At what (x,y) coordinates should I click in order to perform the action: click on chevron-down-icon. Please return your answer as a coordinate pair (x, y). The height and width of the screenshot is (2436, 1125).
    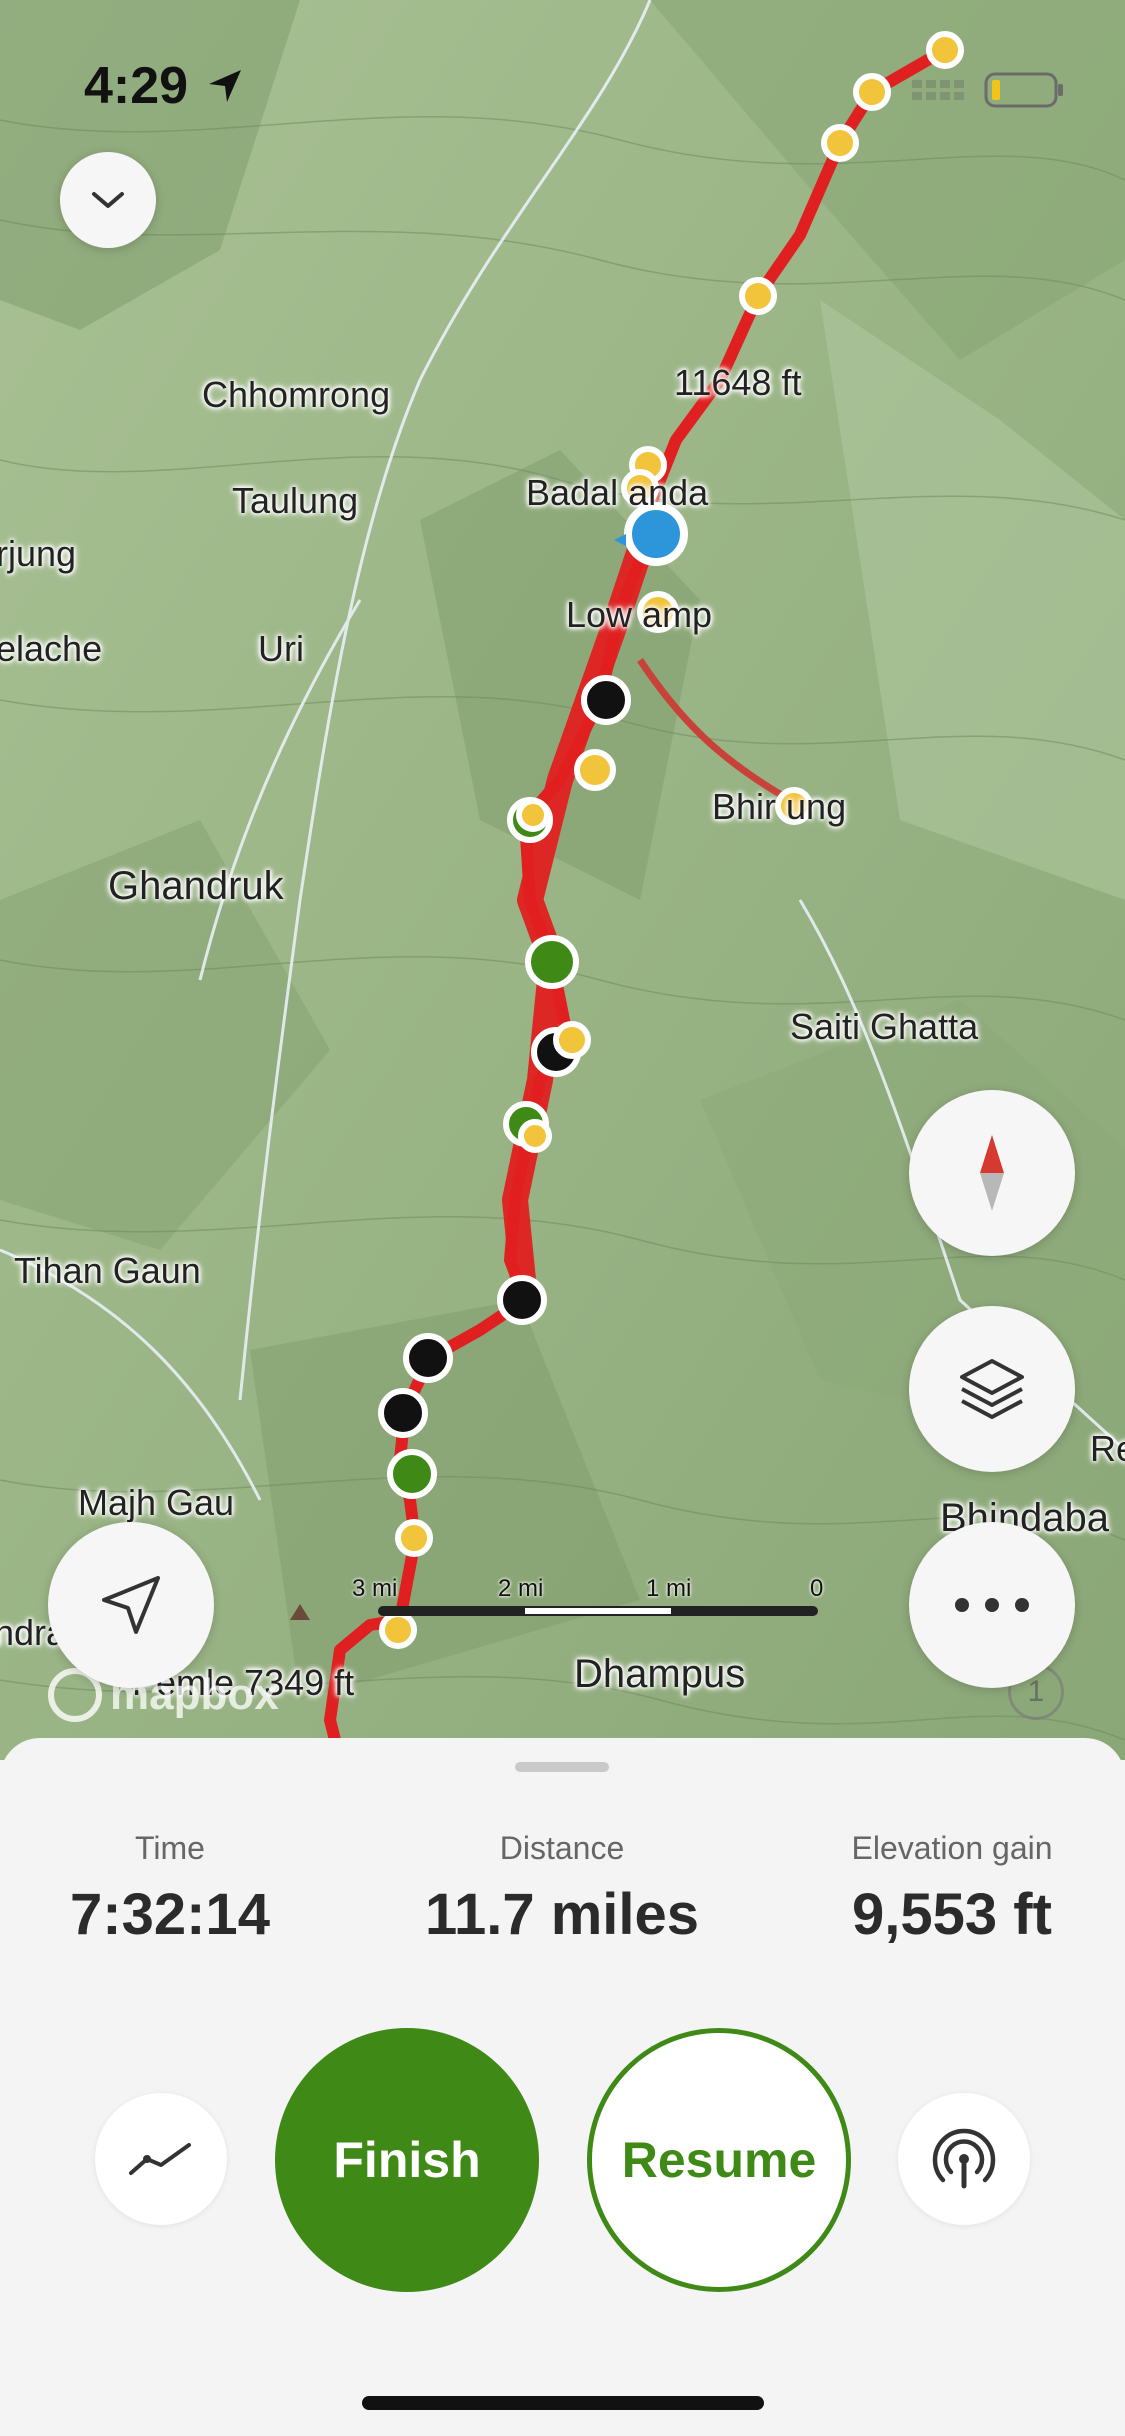
    Looking at the image, I should click on (108, 200).